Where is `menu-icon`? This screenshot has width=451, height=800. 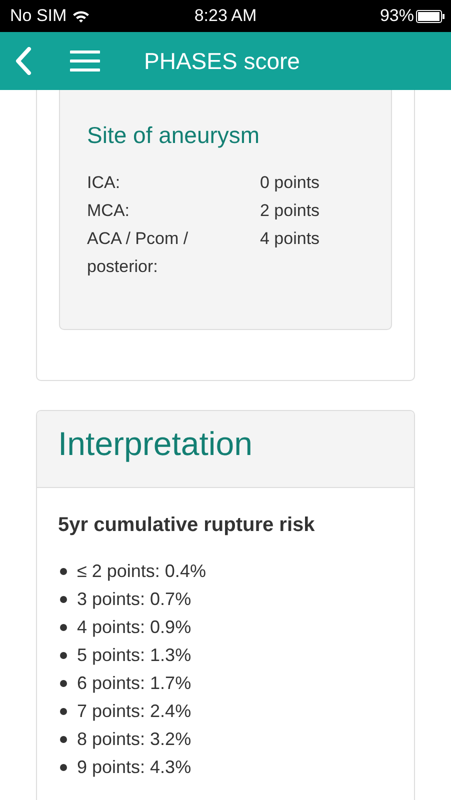 menu-icon is located at coordinates (85, 61).